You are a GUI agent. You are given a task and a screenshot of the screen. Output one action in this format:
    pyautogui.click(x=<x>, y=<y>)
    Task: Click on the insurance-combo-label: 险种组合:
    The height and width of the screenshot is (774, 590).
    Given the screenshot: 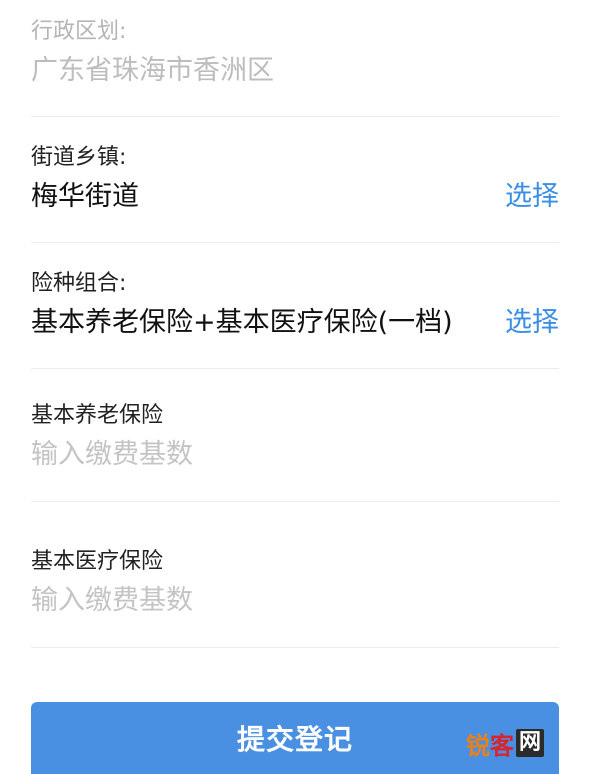 What is the action you would take?
    pyautogui.click(x=79, y=283)
    